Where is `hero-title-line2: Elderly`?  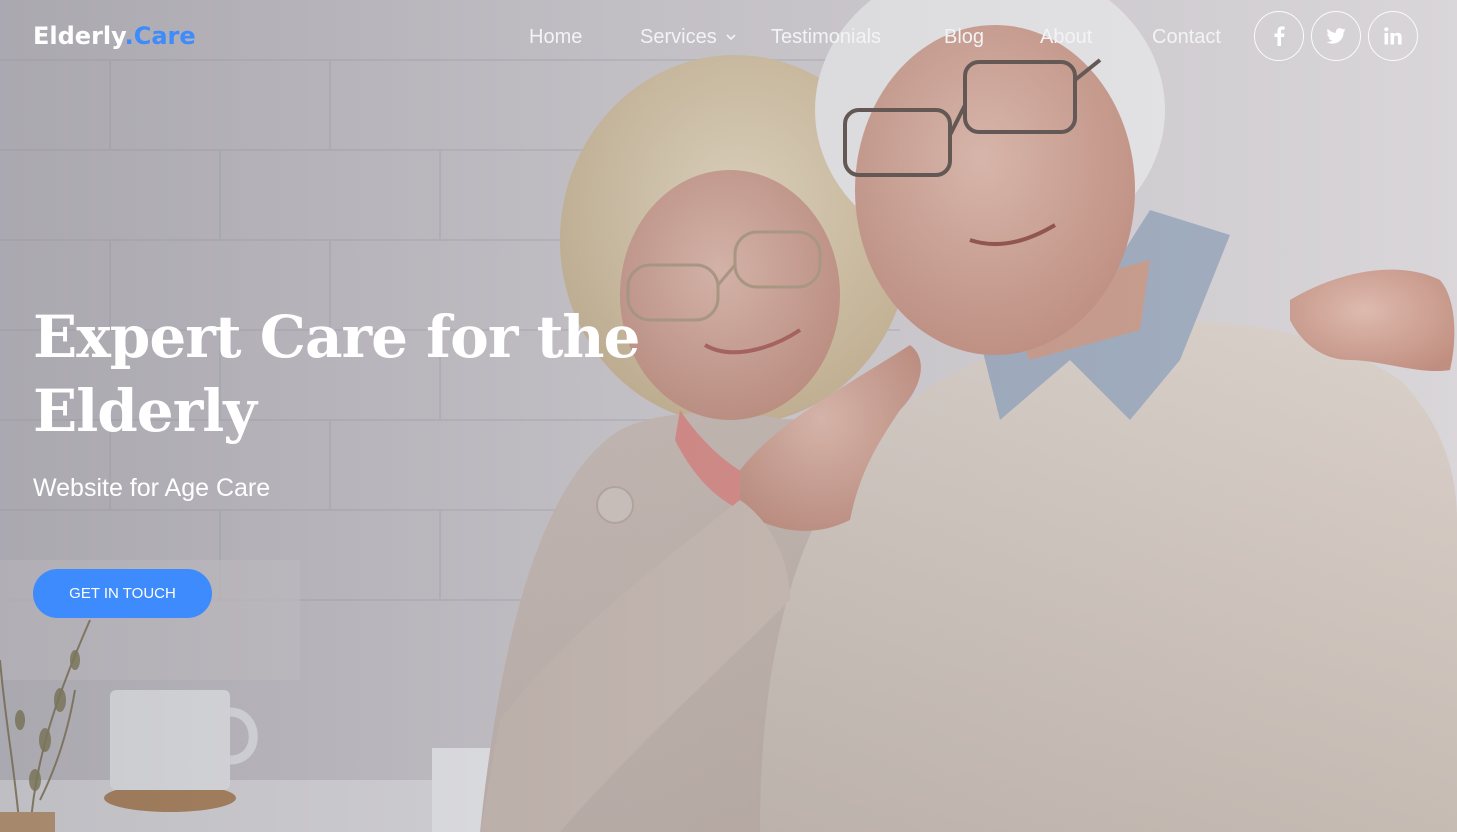
hero-title-line2: Elderly is located at coordinates (145, 411).